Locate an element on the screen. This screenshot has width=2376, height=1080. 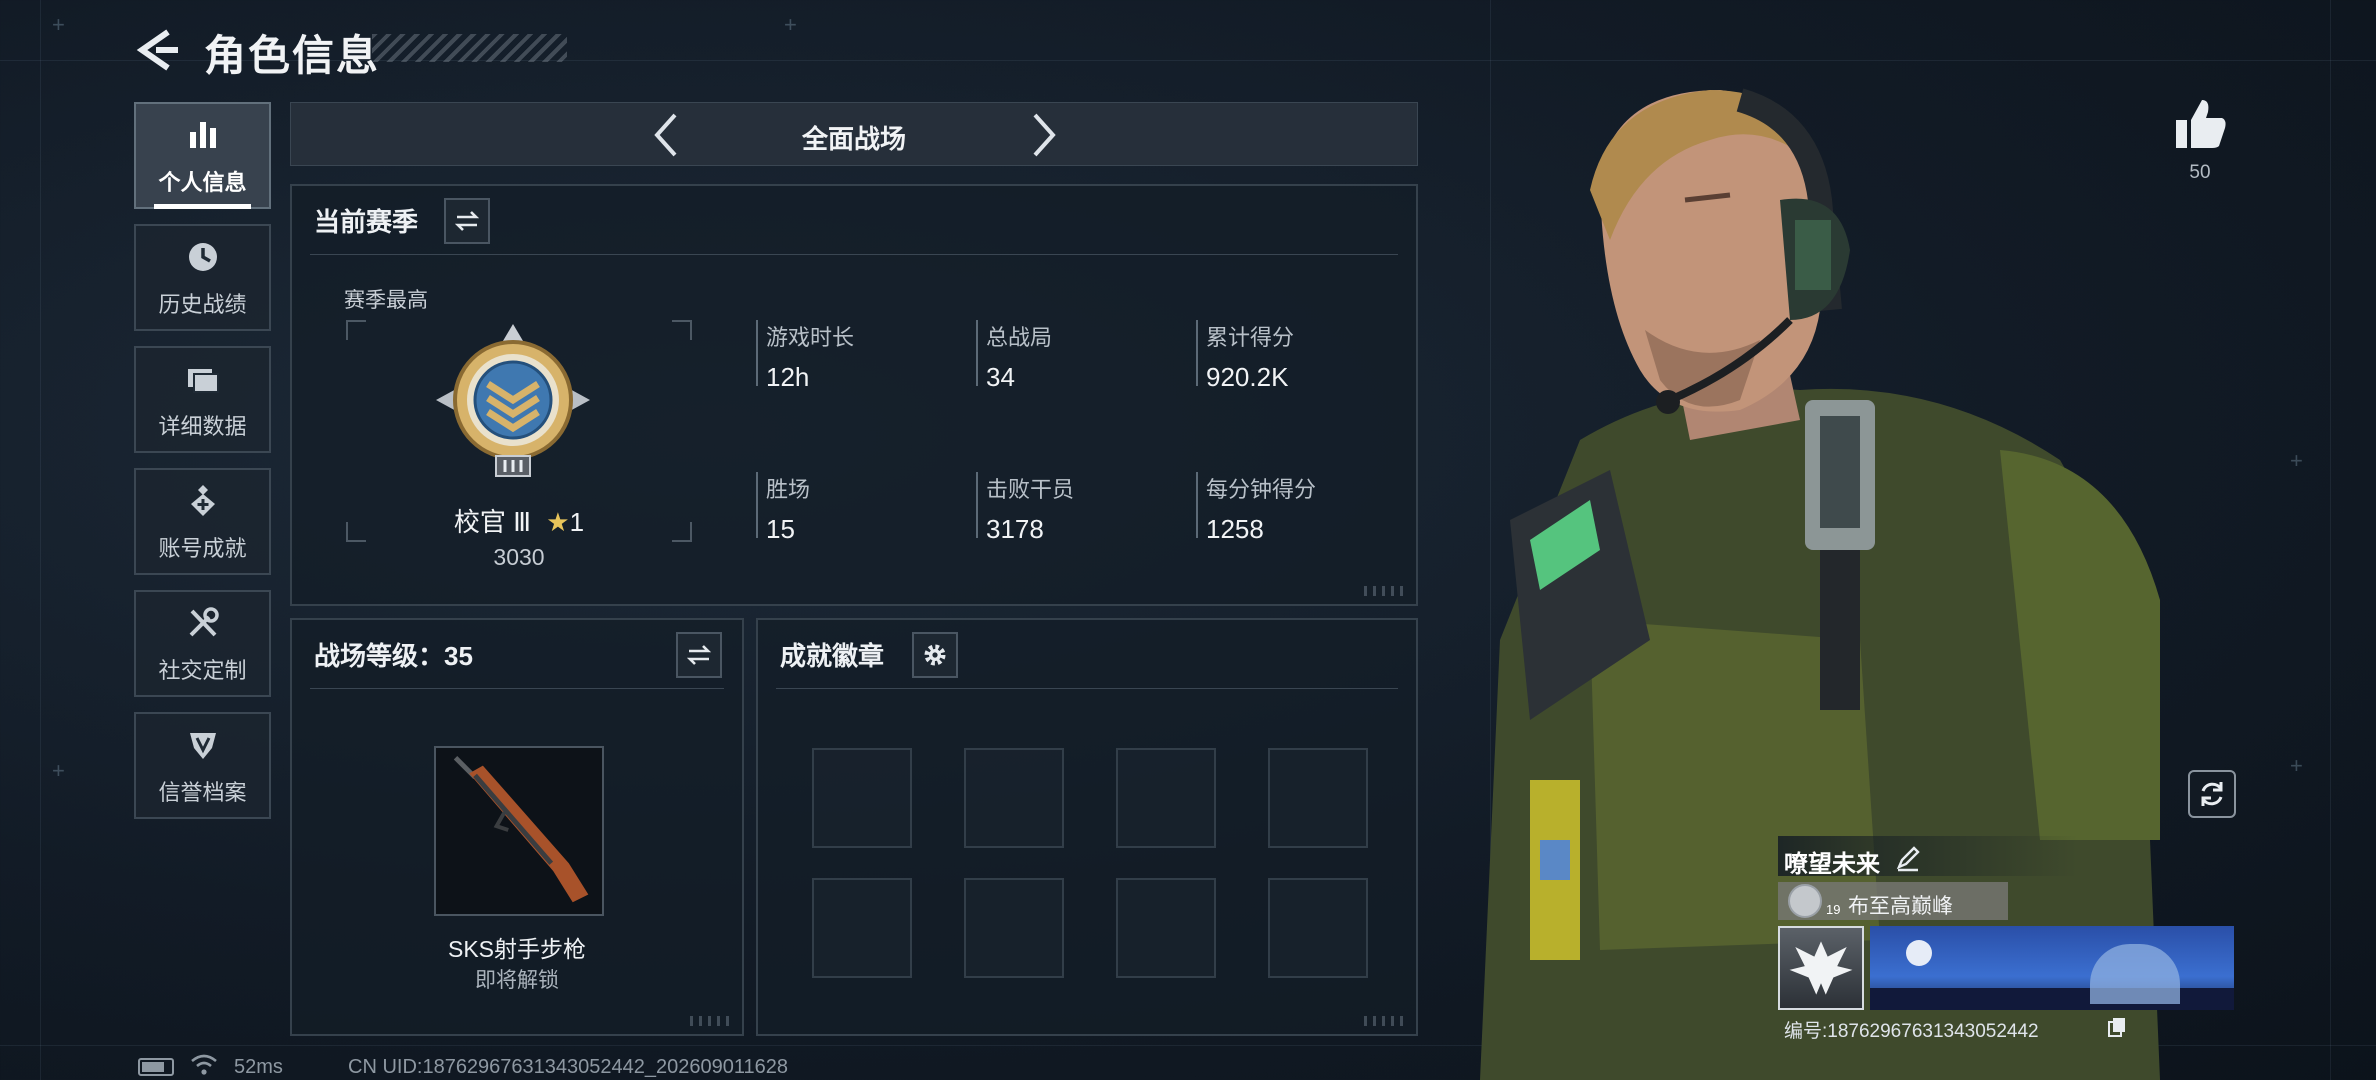
refresh-icon is located at coordinates (2212, 794).